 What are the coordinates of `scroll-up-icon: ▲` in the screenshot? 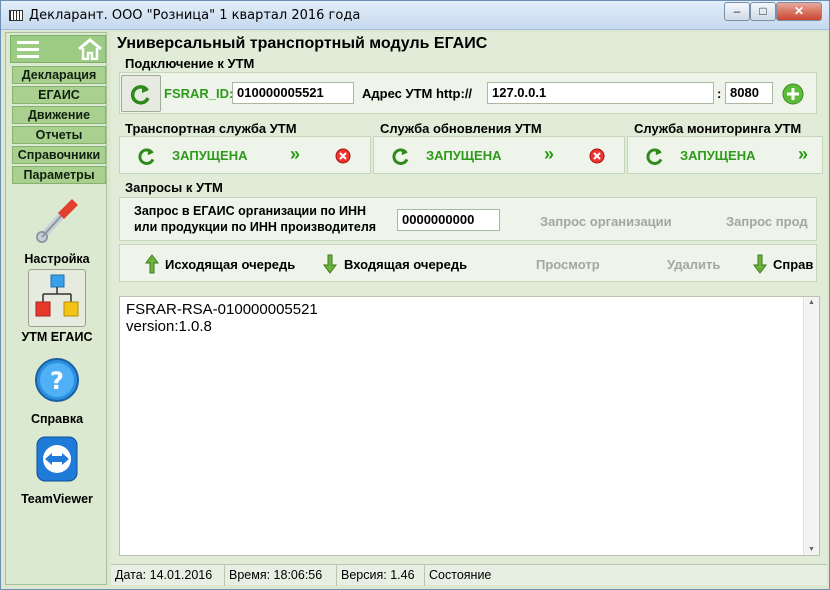 It's located at (811, 302).